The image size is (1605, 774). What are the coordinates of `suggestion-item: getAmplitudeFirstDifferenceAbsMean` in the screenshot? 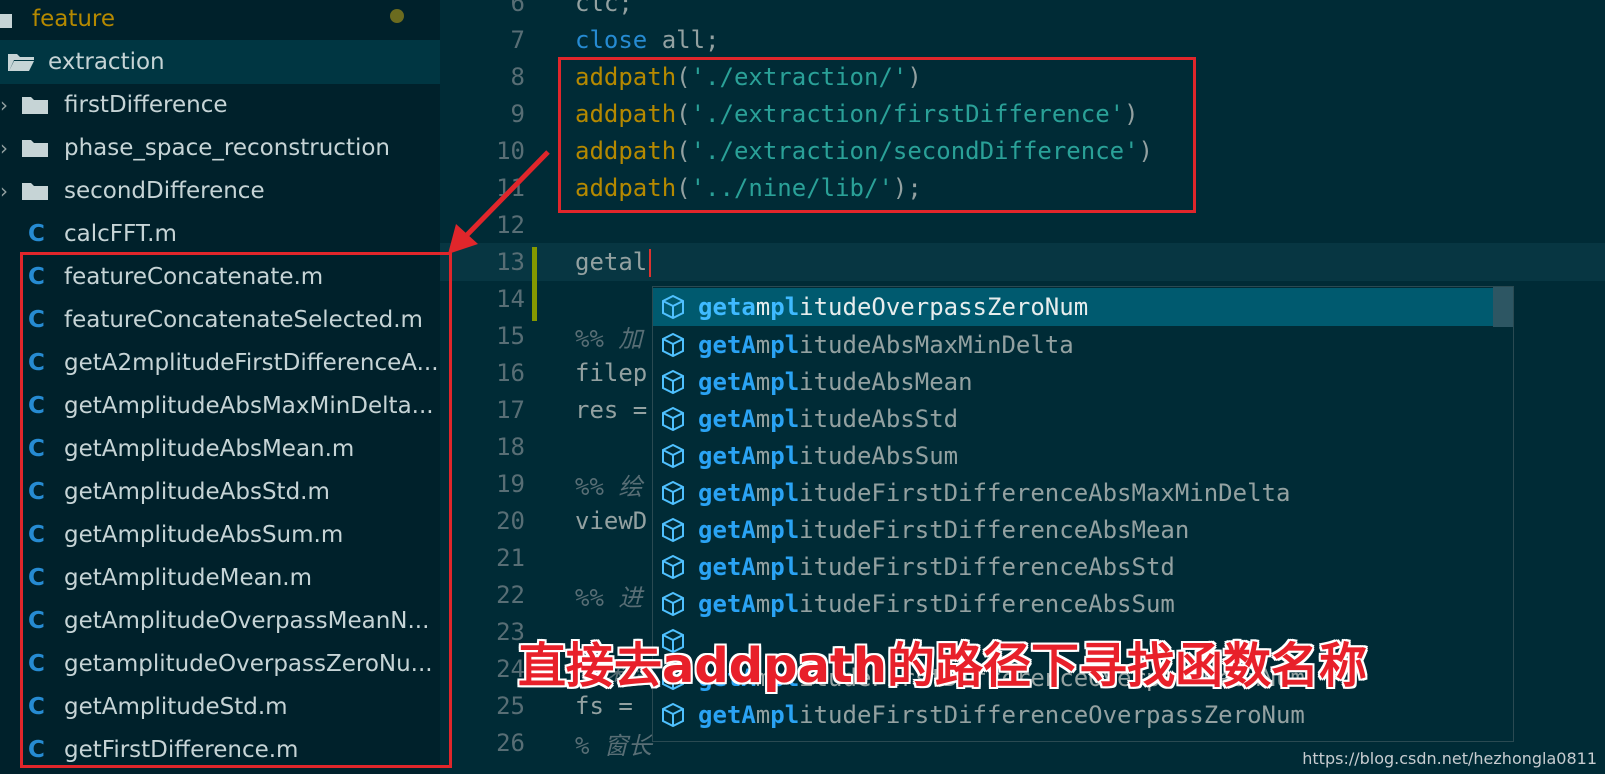 It's located at (1074, 530).